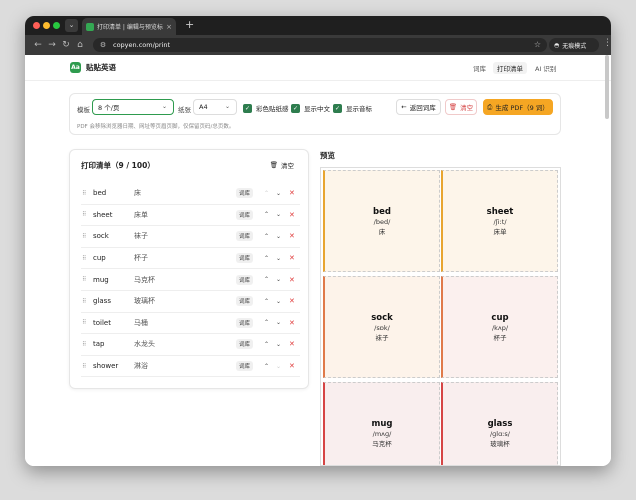  I want to click on item-chinese: 马克杯, so click(144, 279).